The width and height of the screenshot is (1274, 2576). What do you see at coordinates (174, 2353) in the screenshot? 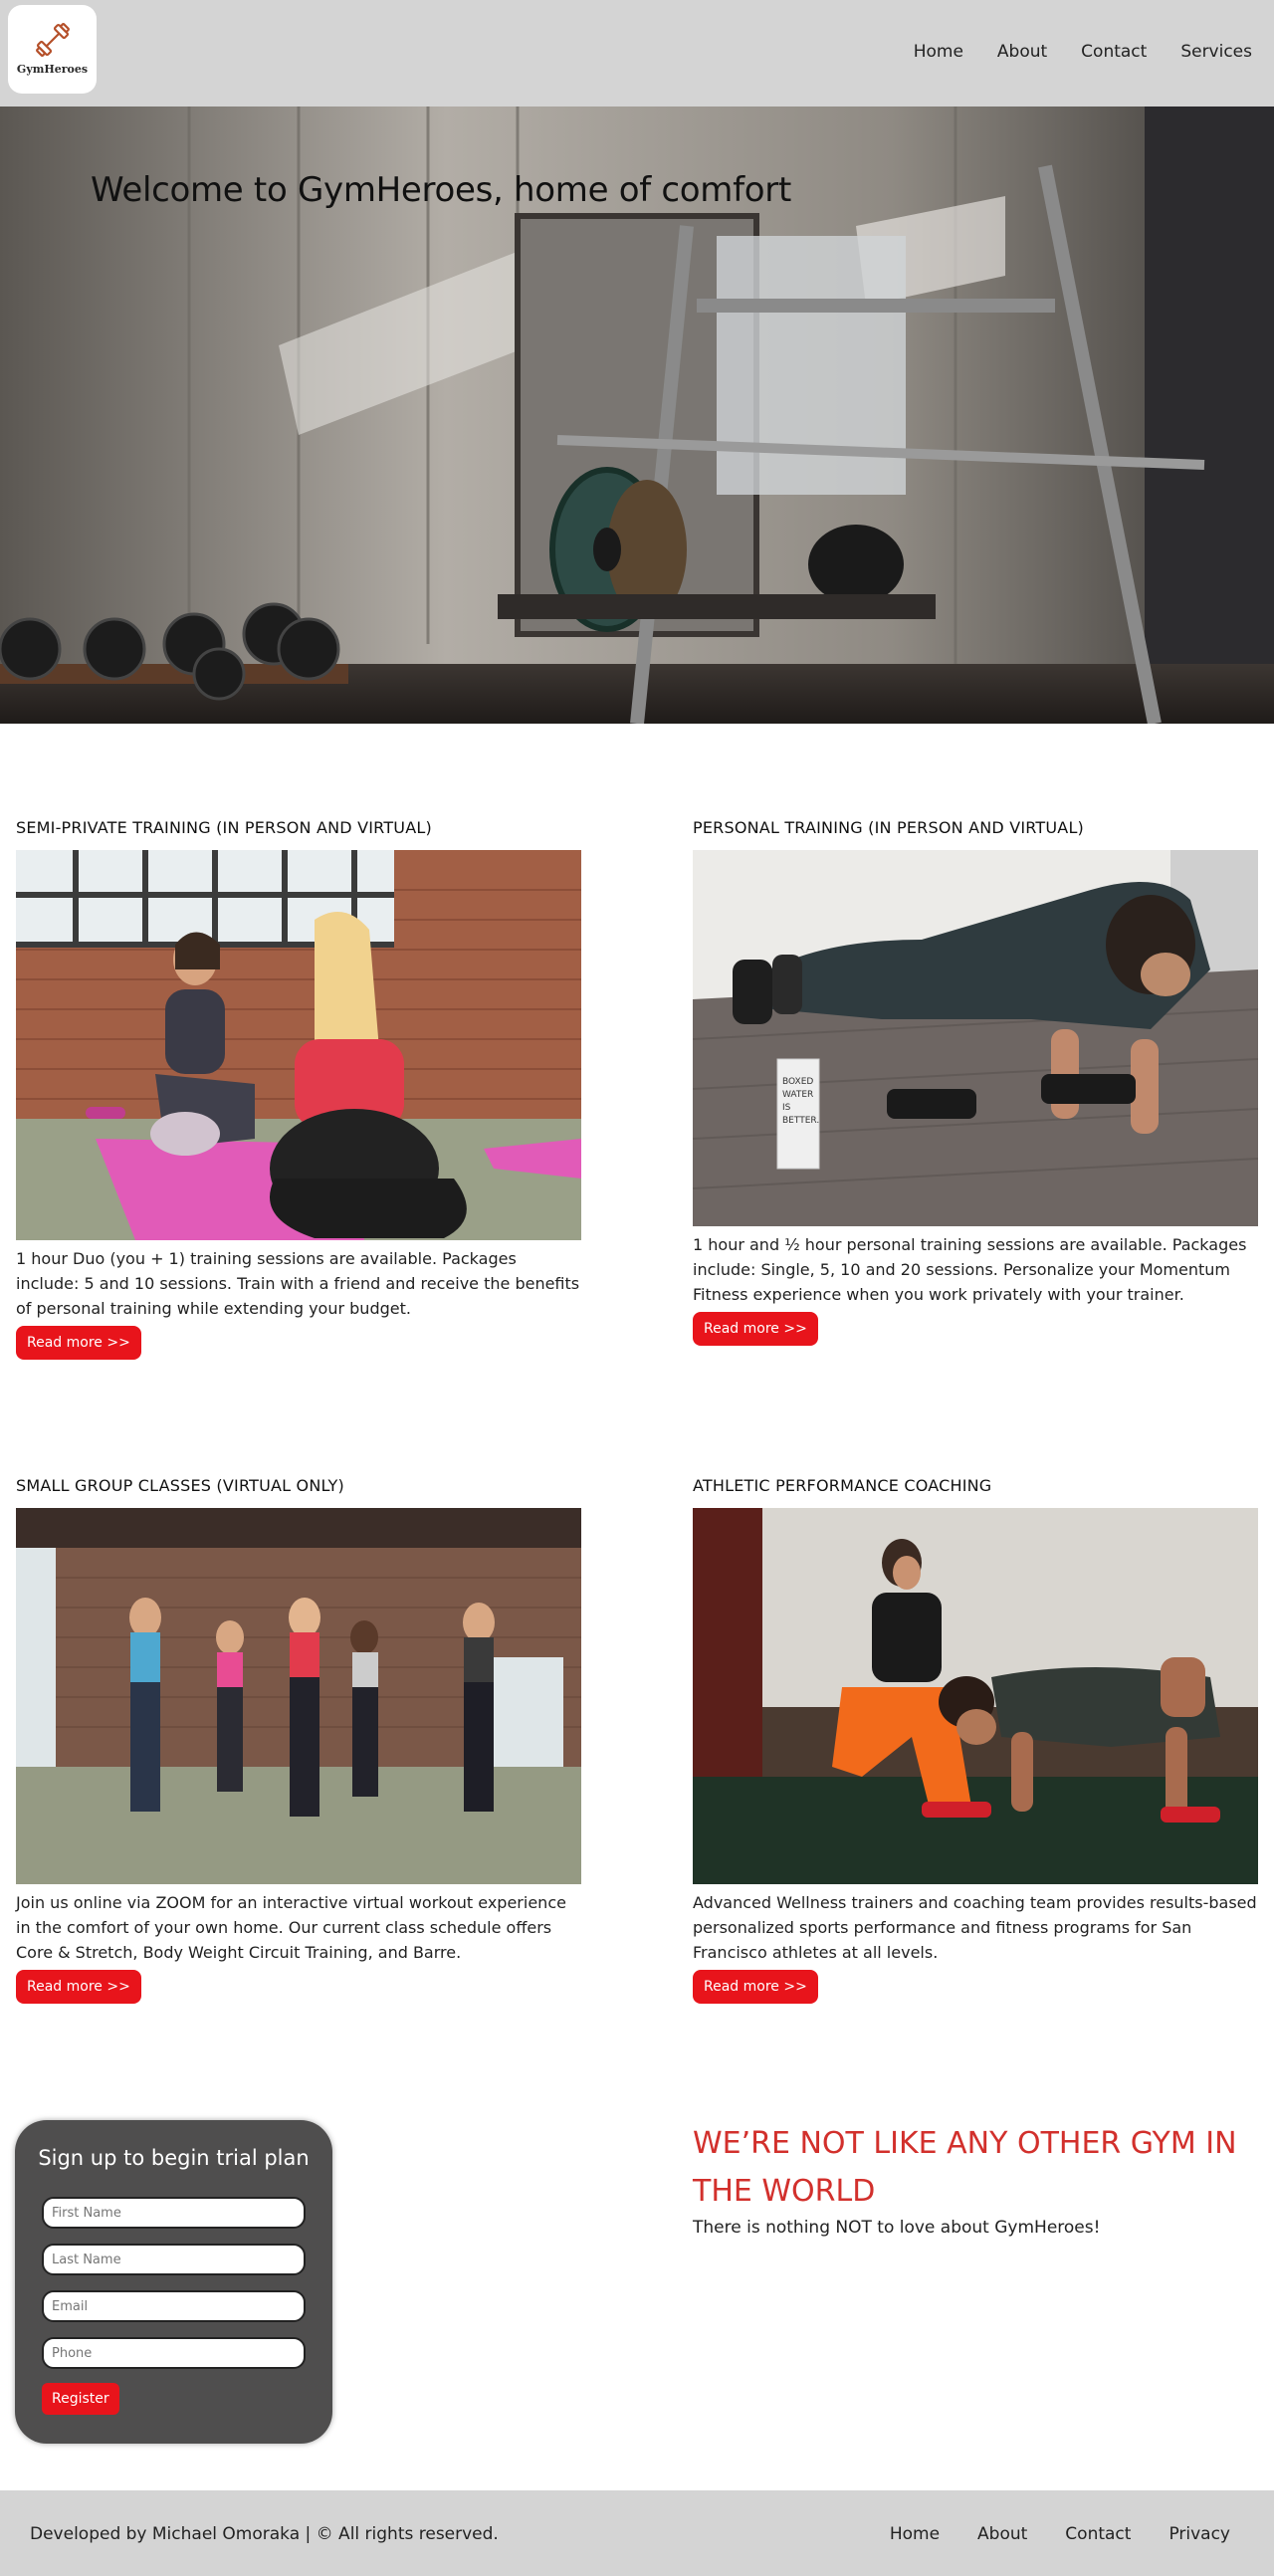
I see `phone-field` at bounding box center [174, 2353].